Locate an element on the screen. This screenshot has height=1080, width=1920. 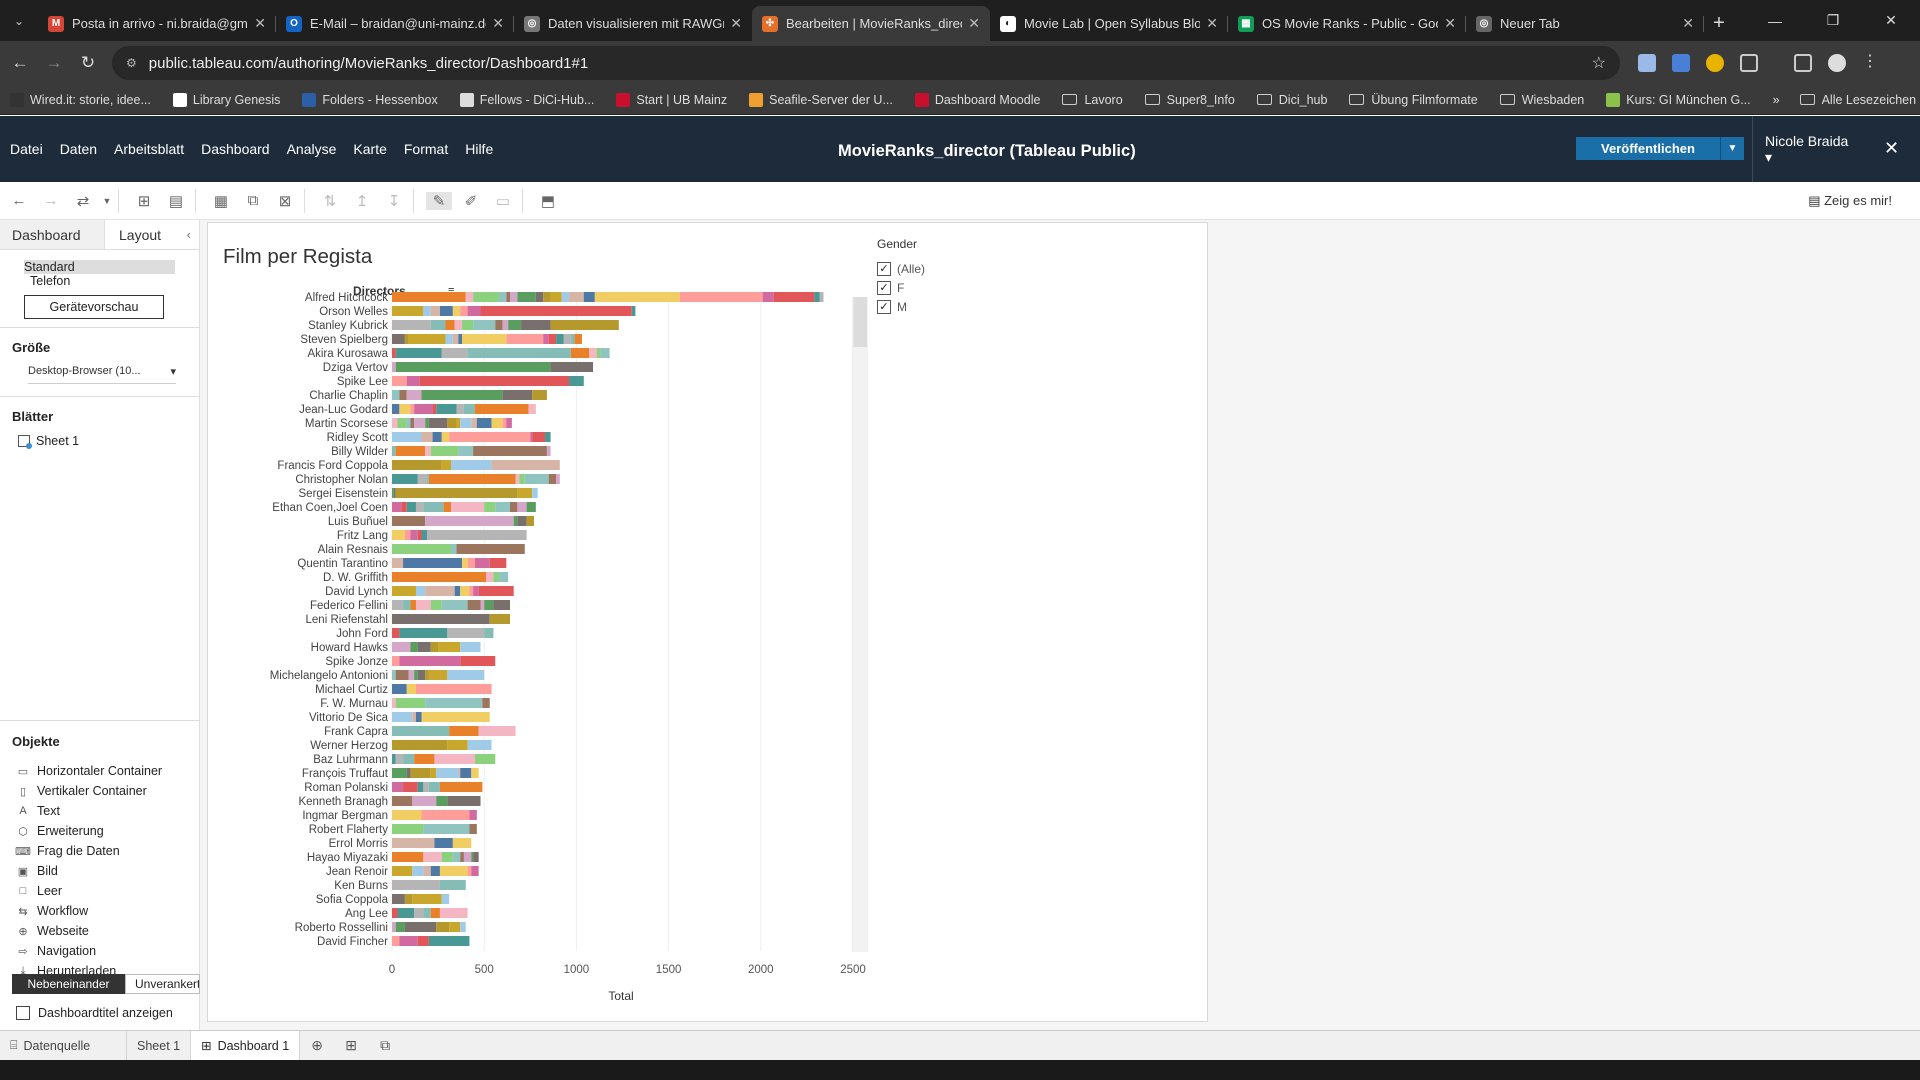
device-phone: Telefon is located at coordinates (111, 281).